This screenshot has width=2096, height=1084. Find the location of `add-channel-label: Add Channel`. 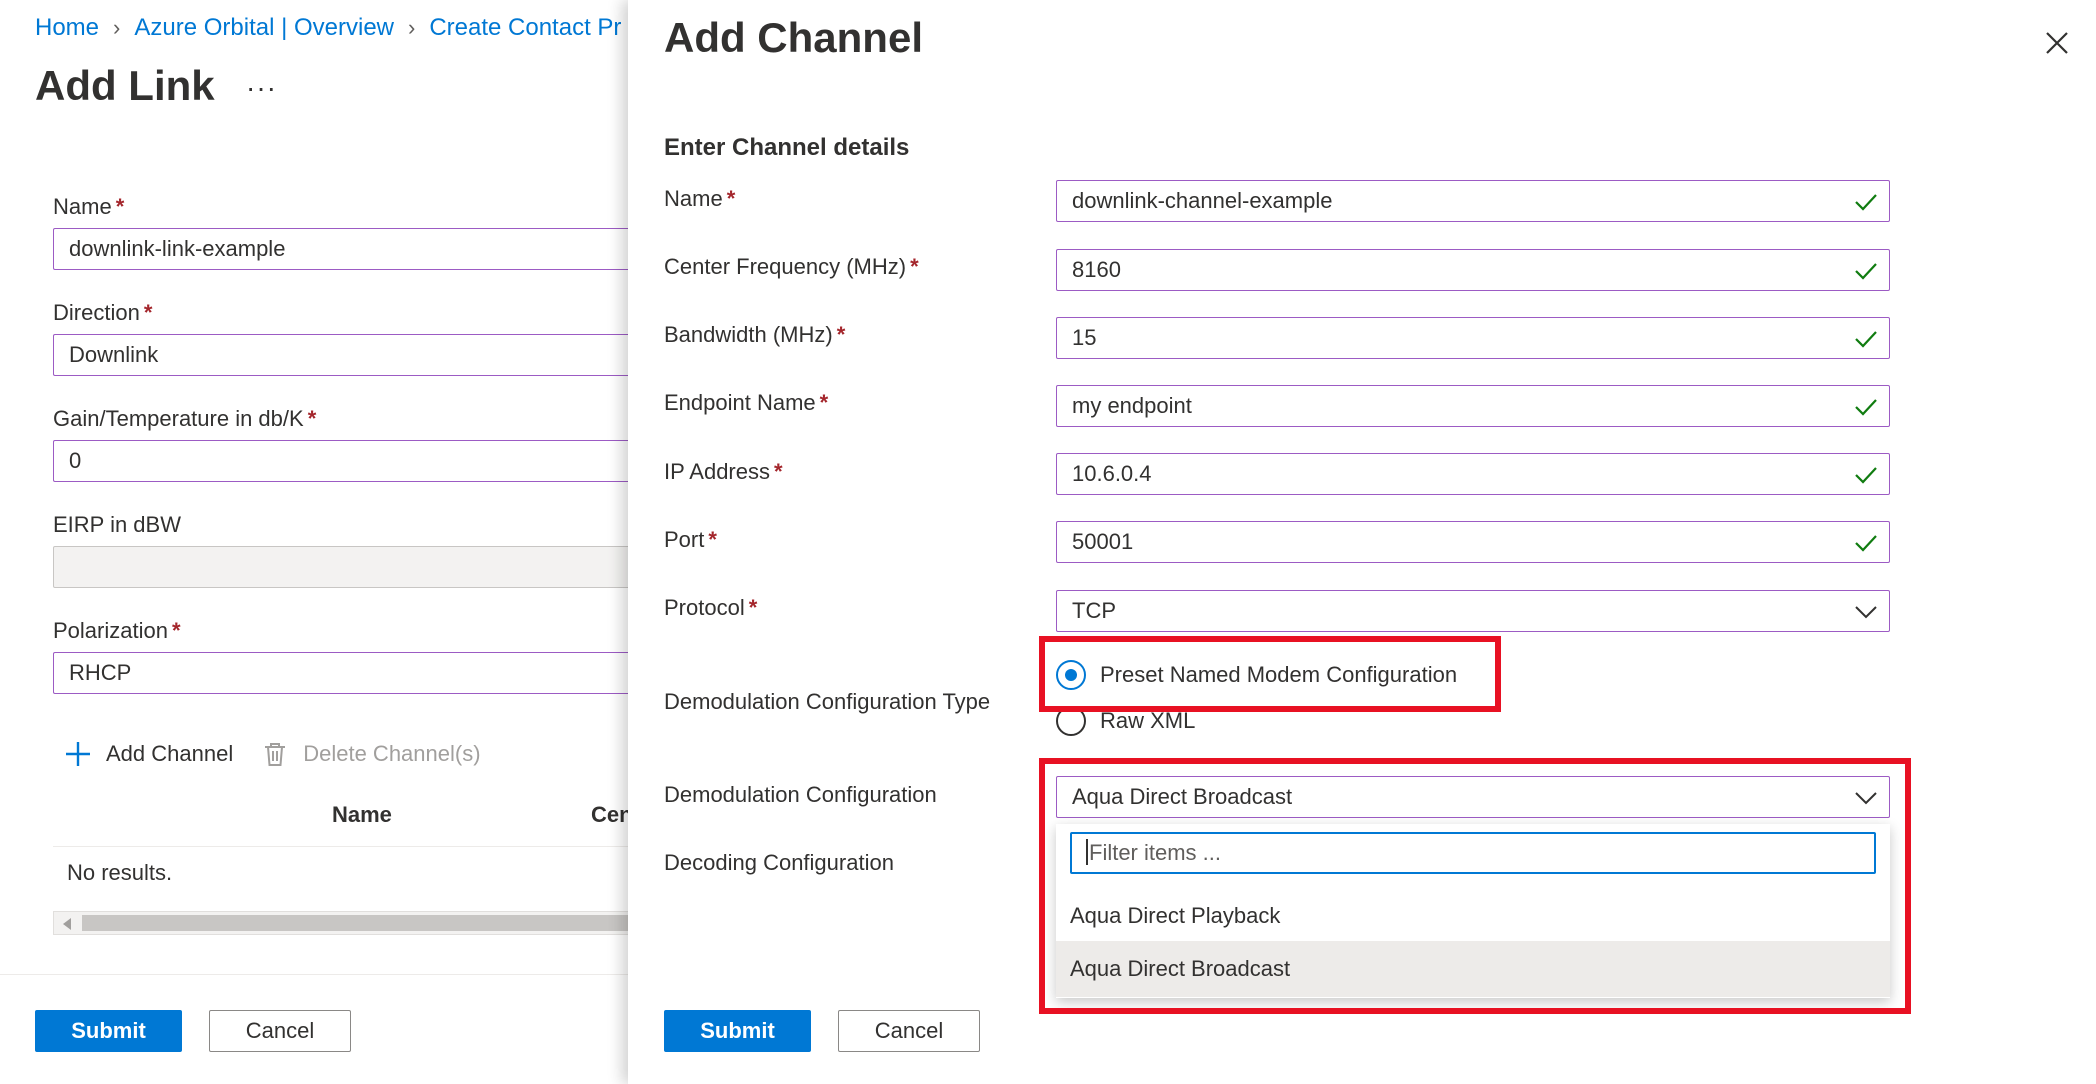

add-channel-label: Add Channel is located at coordinates (170, 753).